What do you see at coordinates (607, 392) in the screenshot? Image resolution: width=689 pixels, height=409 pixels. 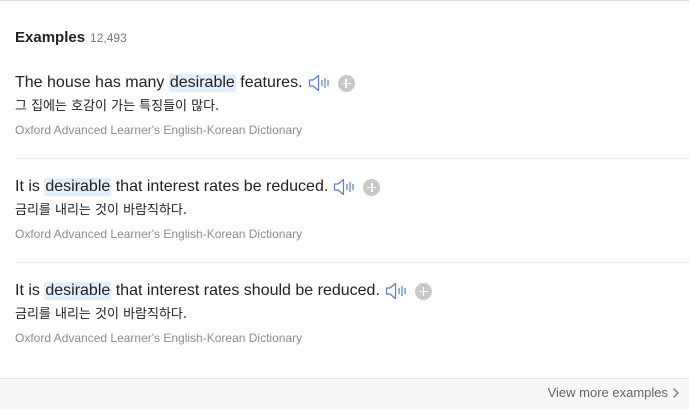 I see `view-more-label: View more examples` at bounding box center [607, 392].